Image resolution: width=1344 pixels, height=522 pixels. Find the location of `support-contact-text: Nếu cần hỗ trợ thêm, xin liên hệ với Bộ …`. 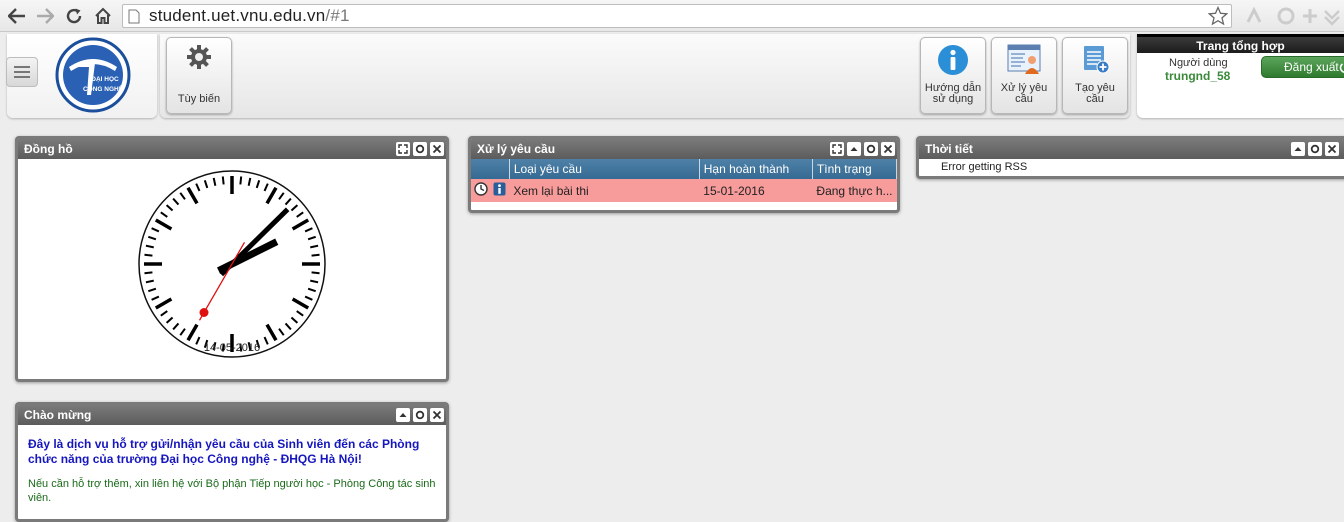

support-contact-text: Nếu cần hỗ trợ thêm, xin liên hệ với Bộ … is located at coordinates (232, 491).